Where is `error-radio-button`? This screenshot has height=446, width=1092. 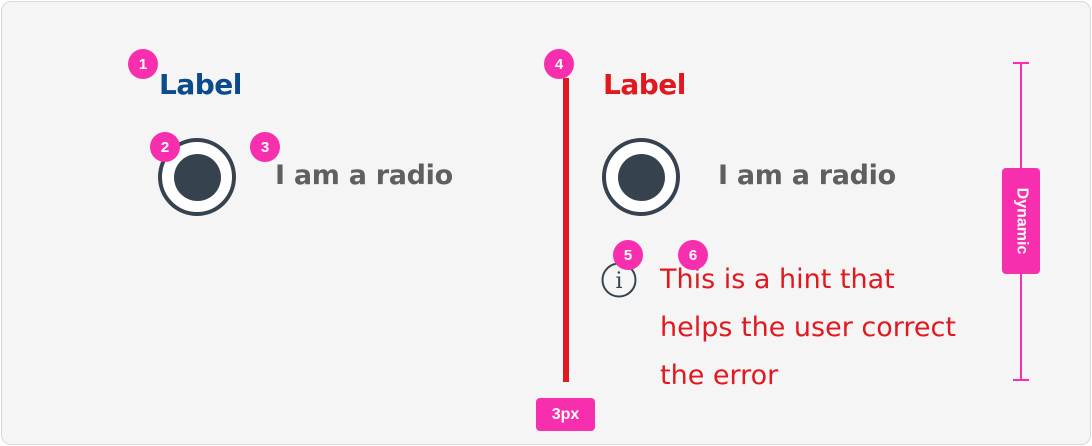
error-radio-button is located at coordinates (641, 177).